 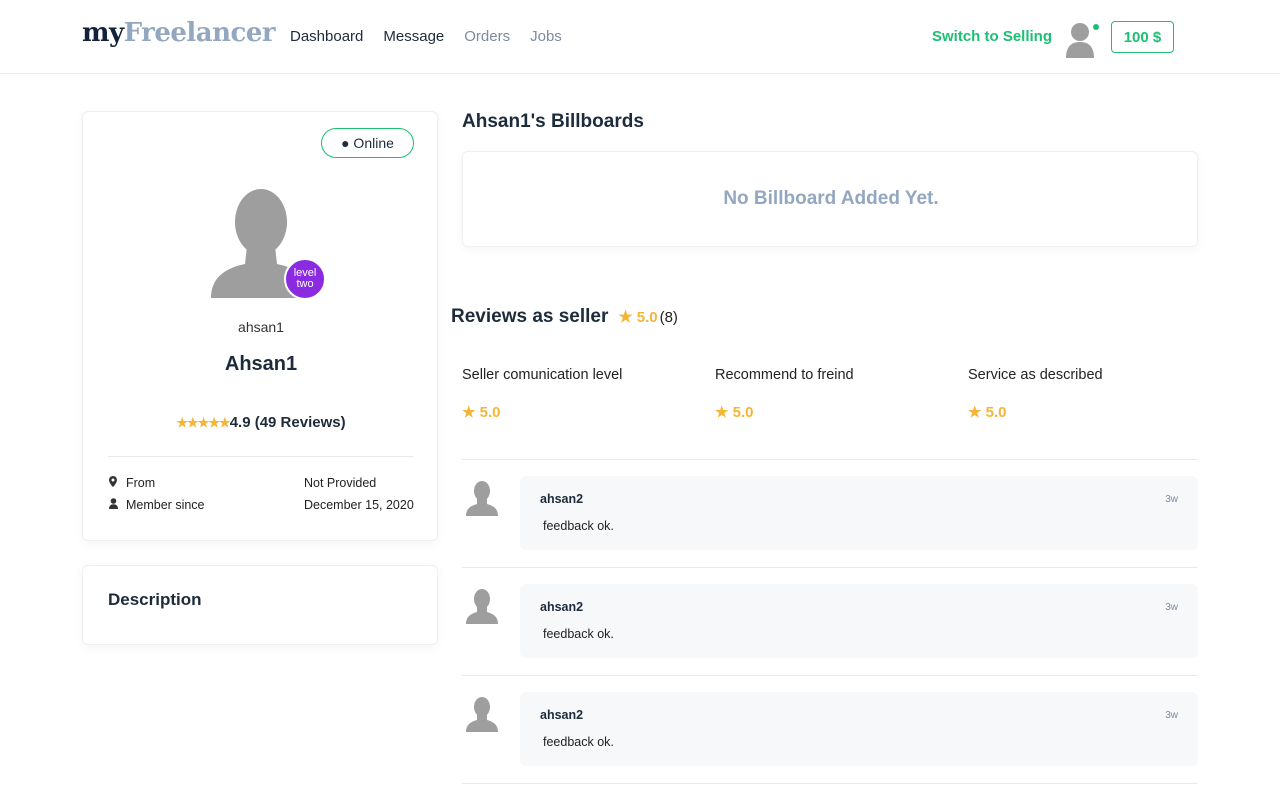 What do you see at coordinates (340, 483) in the screenshot?
I see `from-value: Not Provided` at bounding box center [340, 483].